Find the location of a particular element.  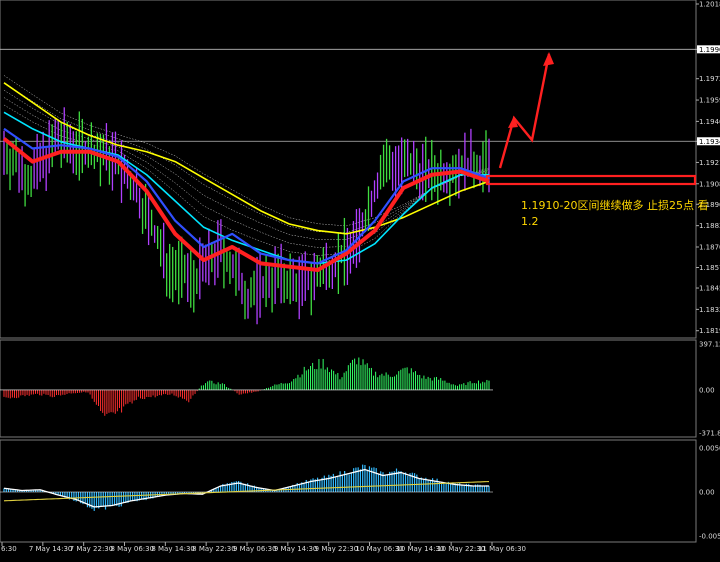

time-tick-label: 7 May 14:30 is located at coordinates (51, 549).